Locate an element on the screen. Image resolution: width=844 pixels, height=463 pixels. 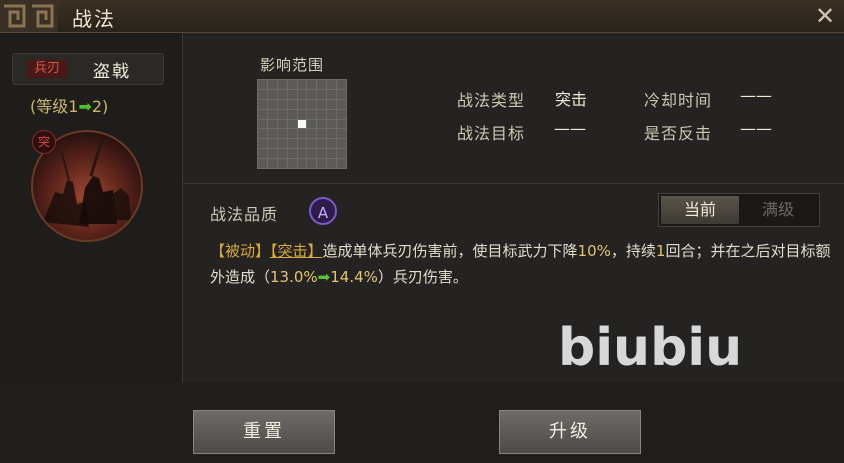
skill-level: (等级1➡2) is located at coordinates (69, 105).